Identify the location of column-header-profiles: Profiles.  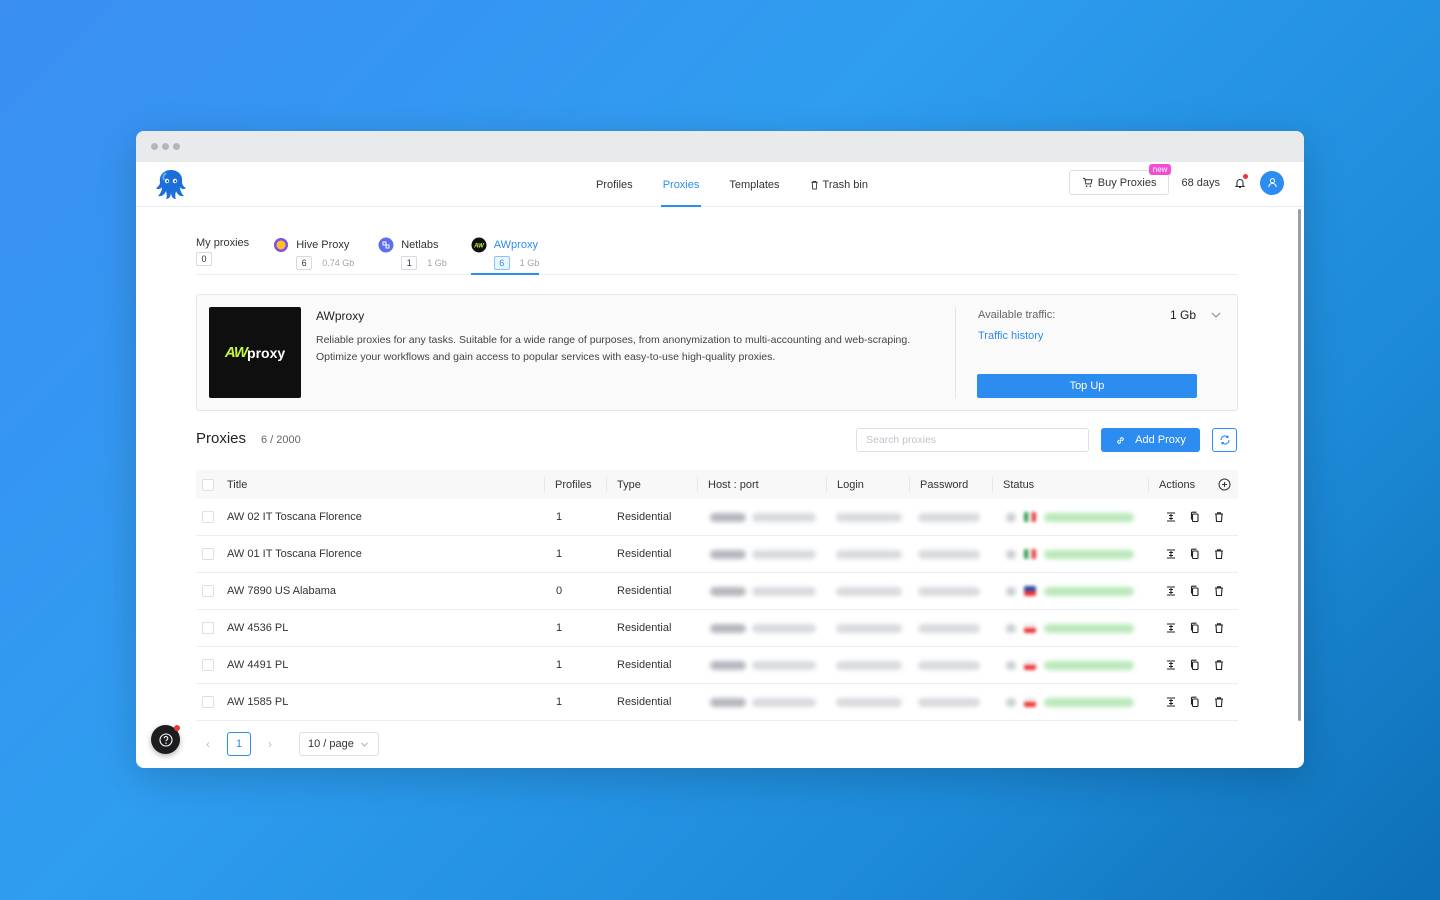
(568, 484).